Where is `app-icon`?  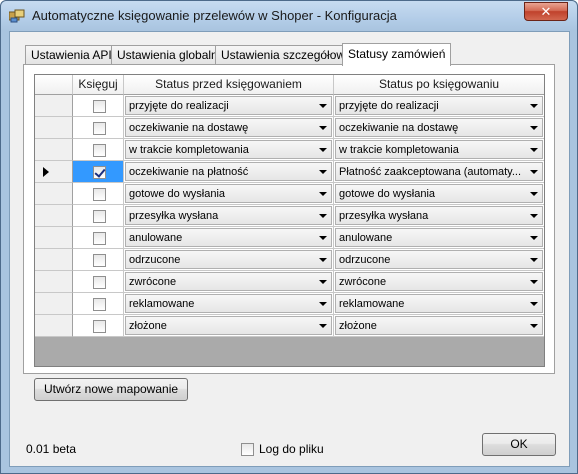
app-icon is located at coordinates (17, 16).